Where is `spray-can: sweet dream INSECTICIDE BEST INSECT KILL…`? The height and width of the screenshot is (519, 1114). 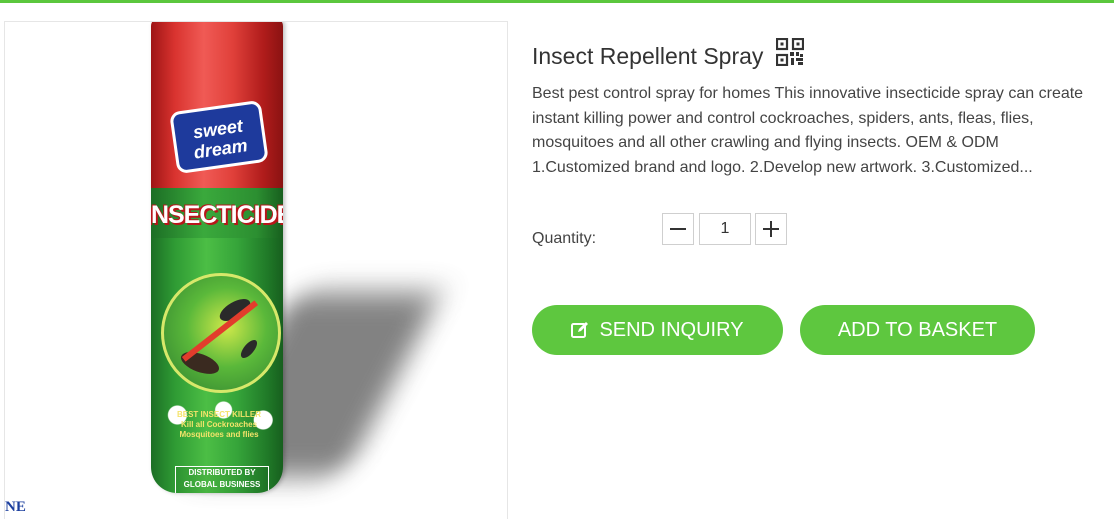
spray-can: sweet dream INSECTICIDE BEST INSECT KILL… is located at coordinates (217, 257).